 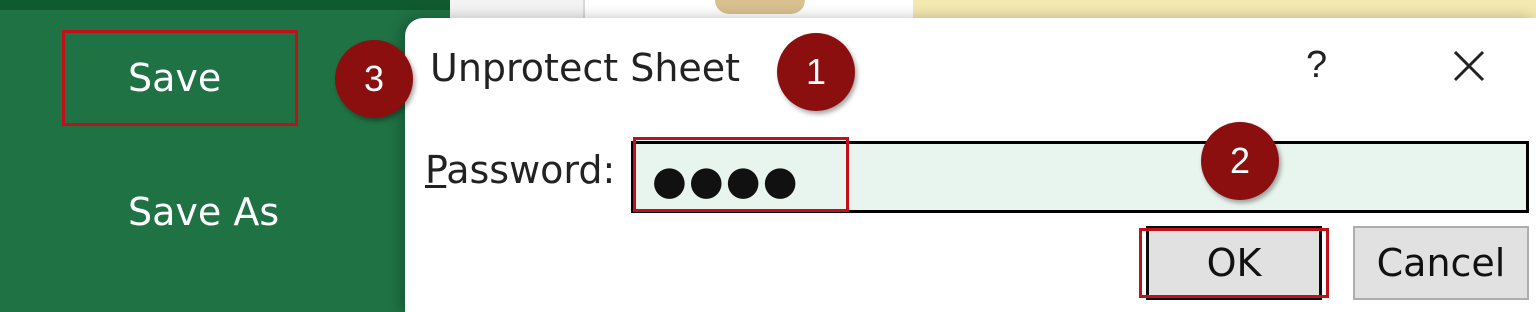 What do you see at coordinates (585, 68) in the screenshot?
I see `dialog-title: Unprotect Sheet` at bounding box center [585, 68].